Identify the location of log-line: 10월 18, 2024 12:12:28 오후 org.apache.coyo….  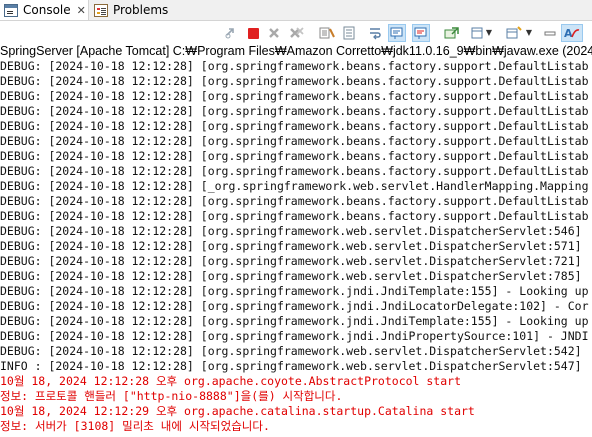
(231, 381).